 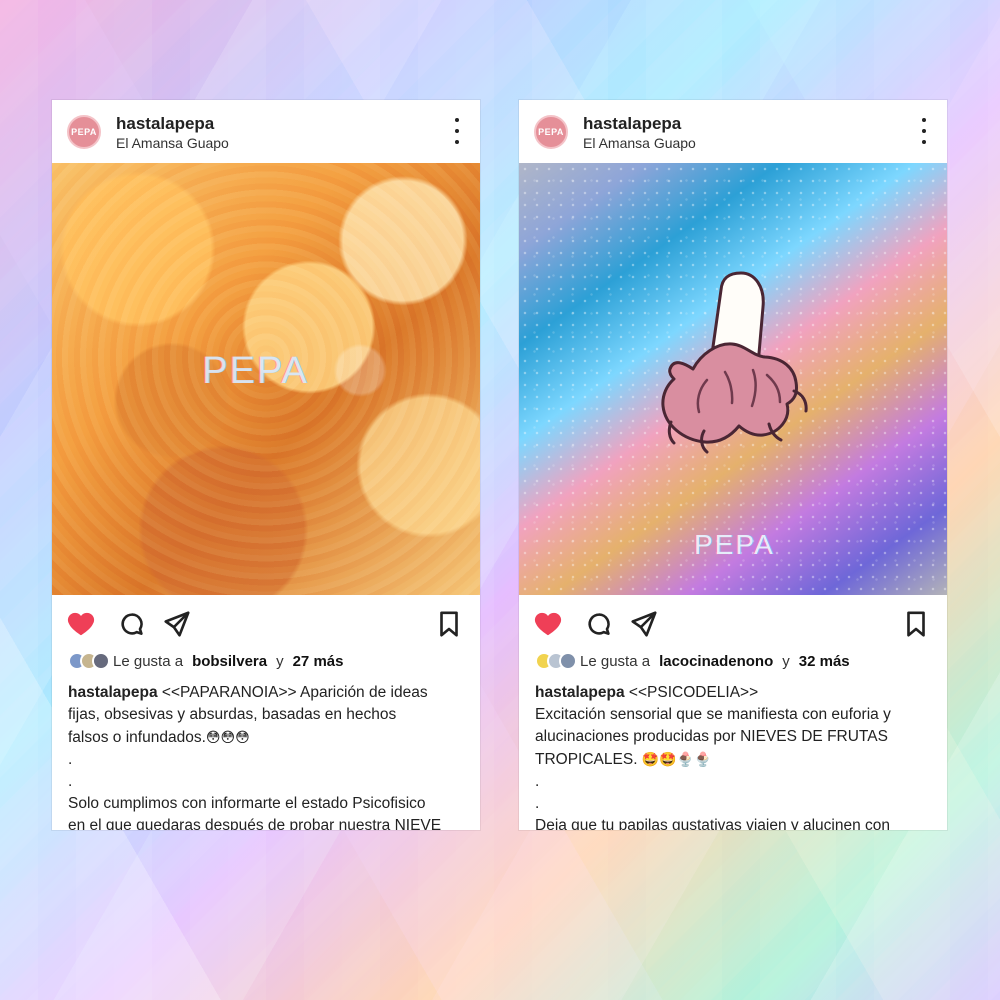 I want to click on more-icon-left, so click(x=457, y=131).